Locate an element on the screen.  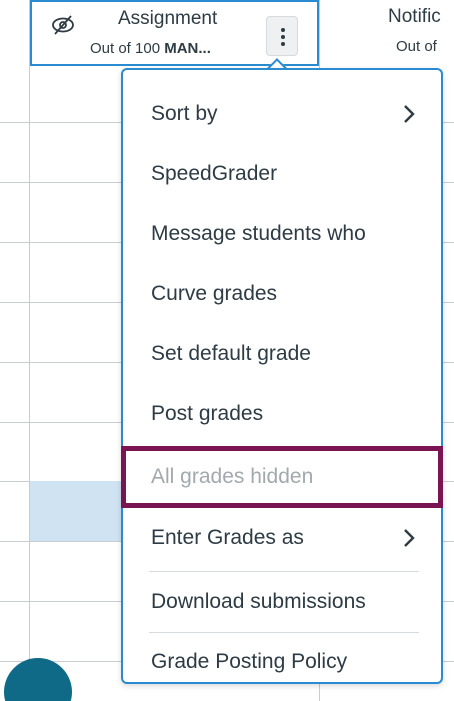
menu-item-grade-posting-policy: Grade Posting Policy is located at coordinates (282, 662).